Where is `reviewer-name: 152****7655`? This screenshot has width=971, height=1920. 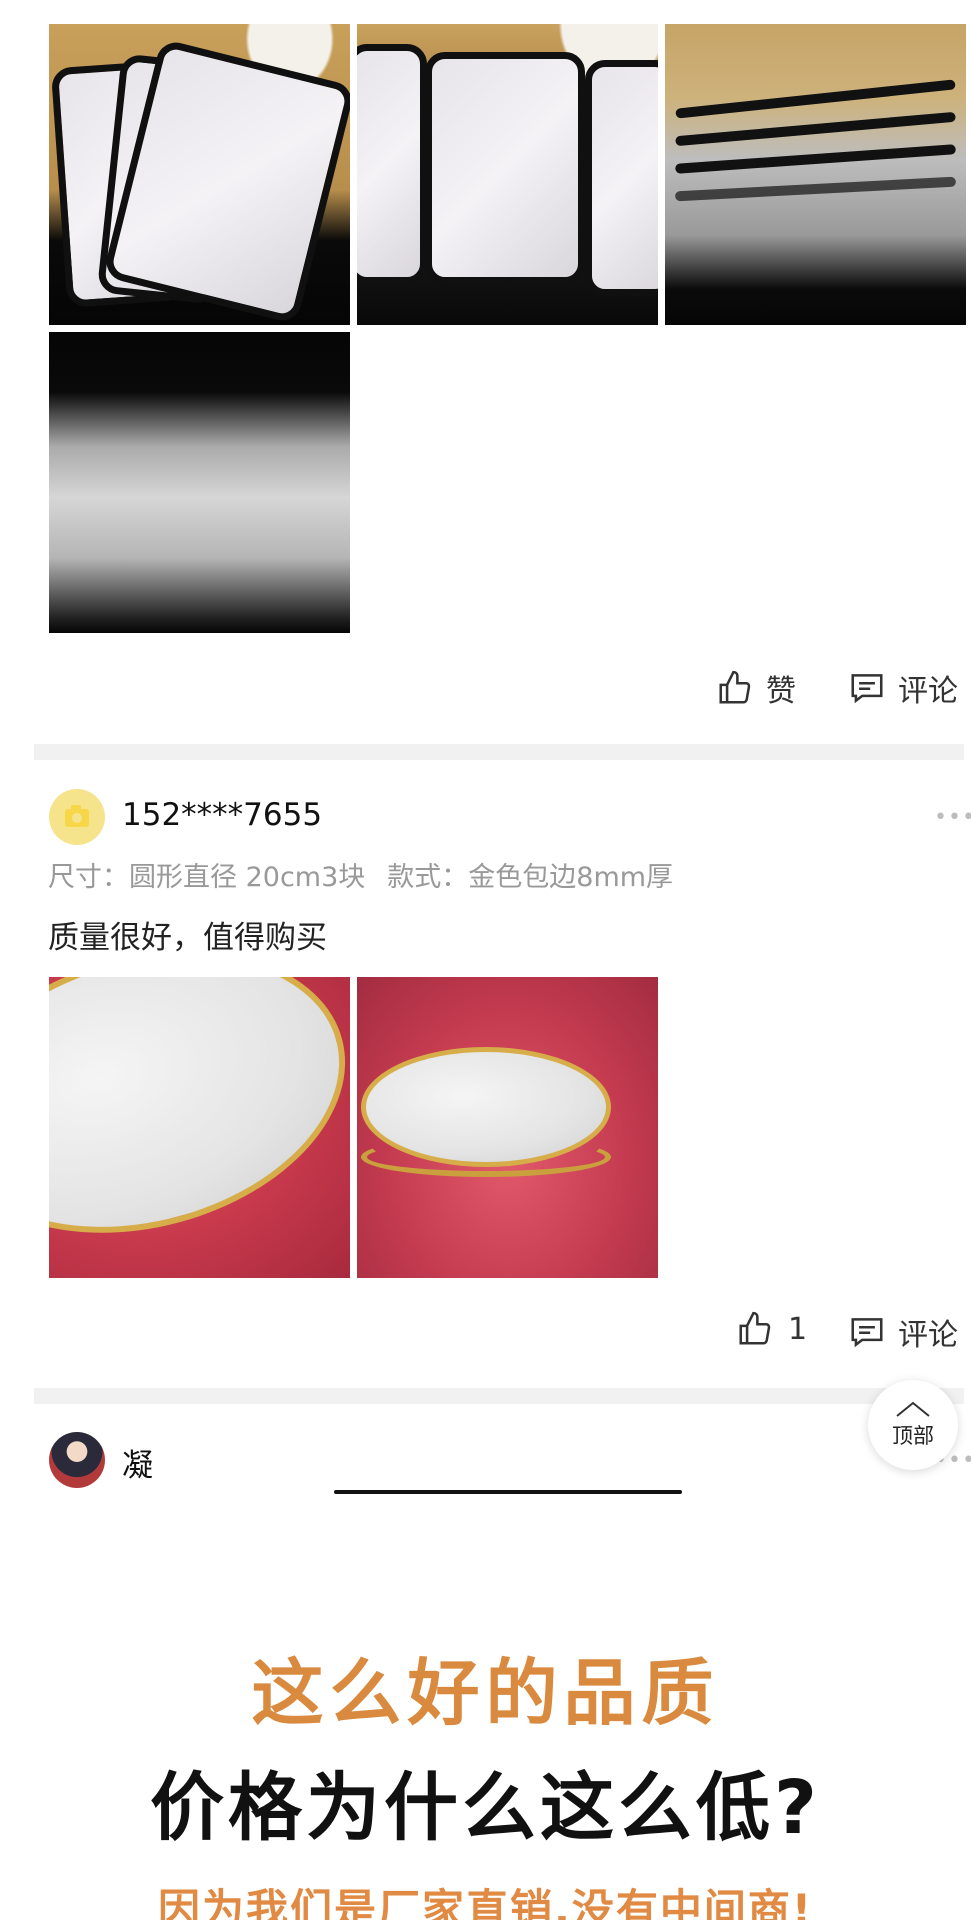 reviewer-name: 152****7655 is located at coordinates (222, 815).